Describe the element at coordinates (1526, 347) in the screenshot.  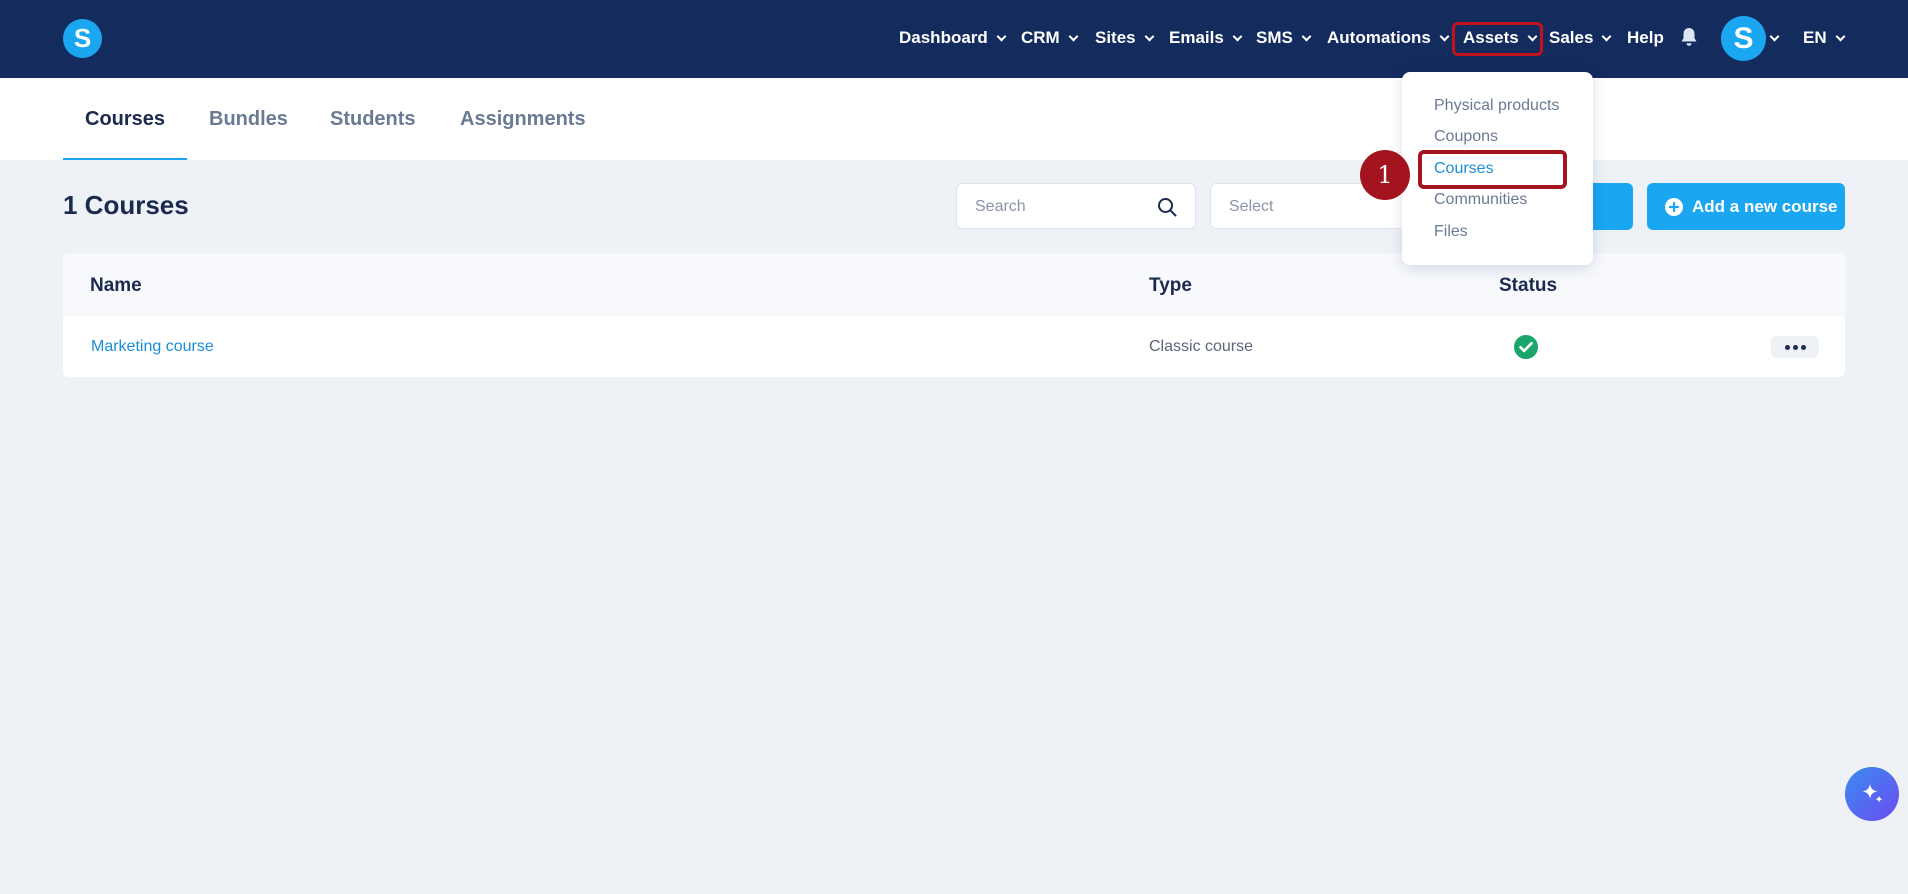
I see `status-check-icon` at that location.